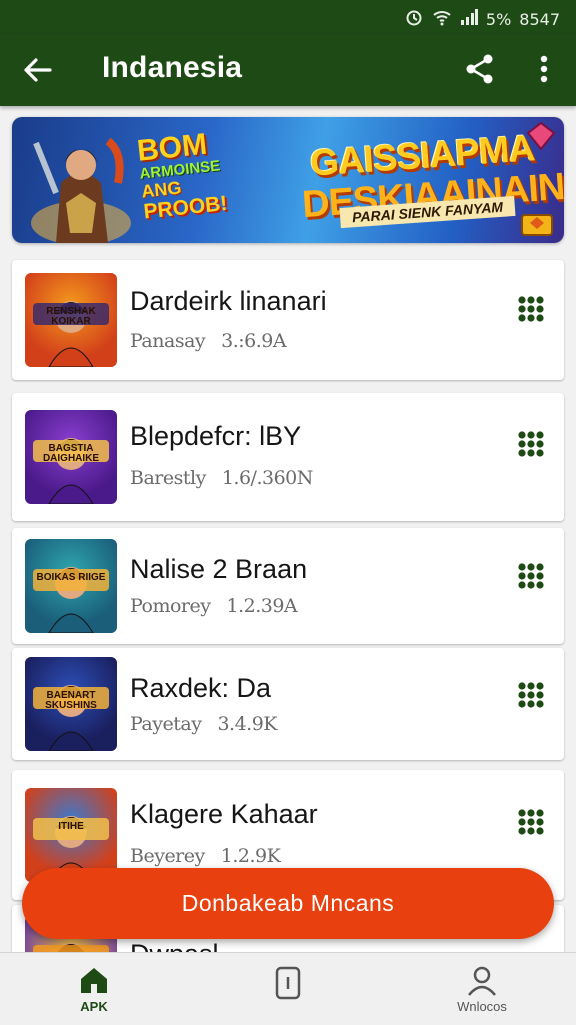 The width and height of the screenshot is (576, 1025). I want to click on app-thumbnail-title: BAENART SKUSHINS, so click(71, 700).